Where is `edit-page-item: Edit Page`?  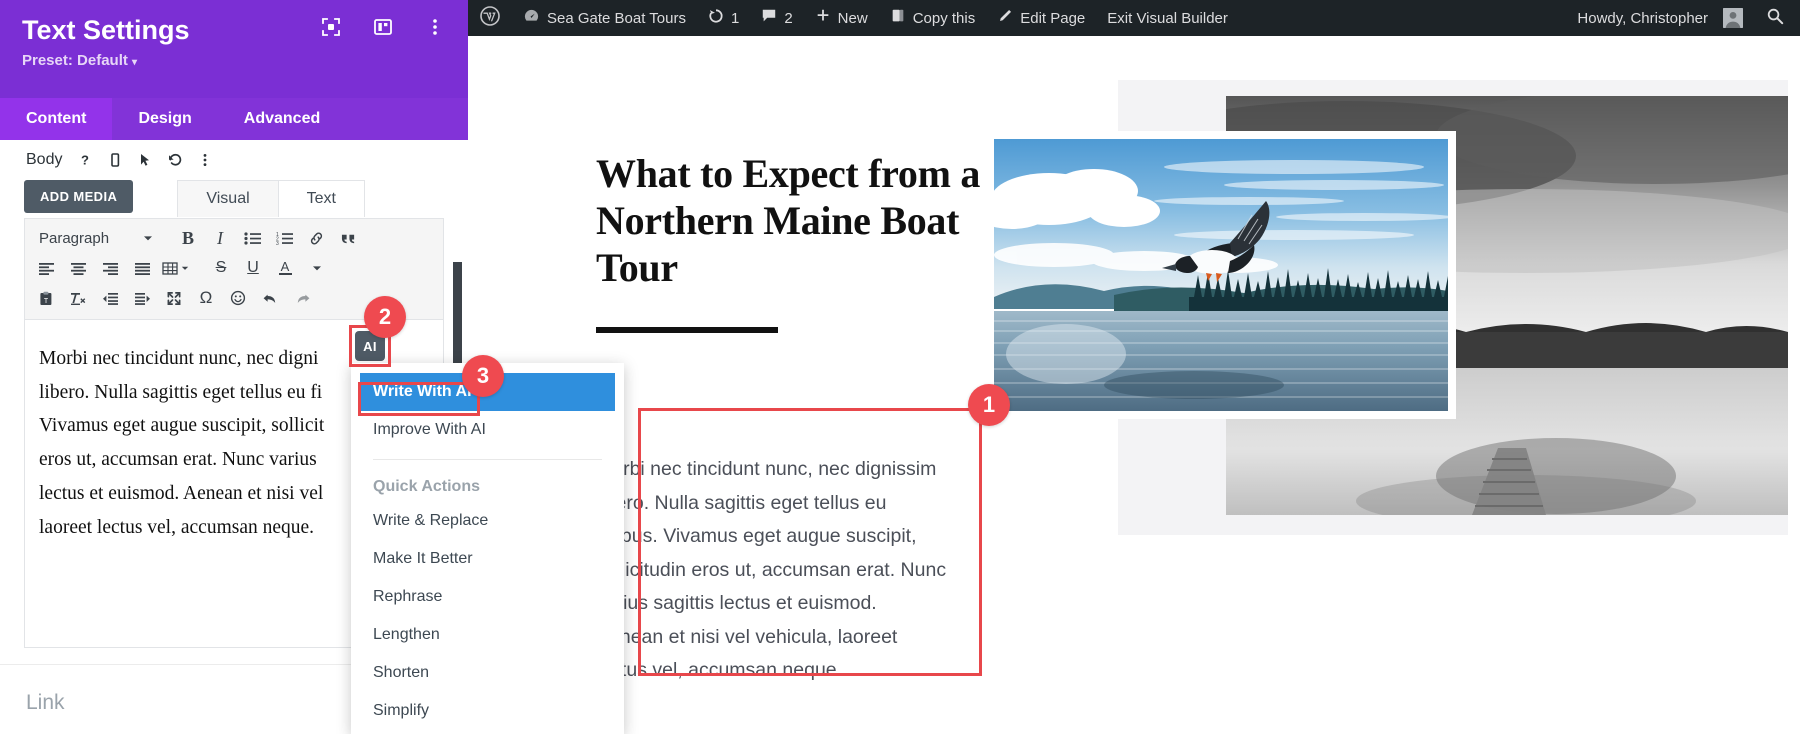 edit-page-item: Edit Page is located at coordinates (1041, 18).